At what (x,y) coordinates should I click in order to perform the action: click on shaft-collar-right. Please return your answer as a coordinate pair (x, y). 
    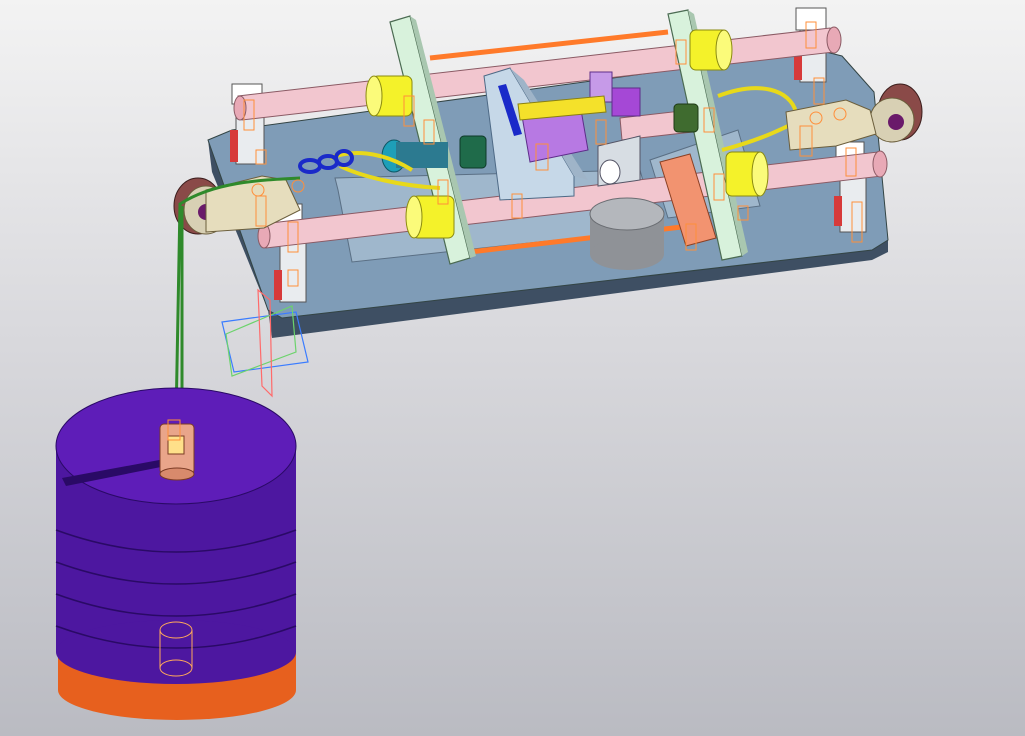
    Looking at the image, I should click on (686, 118).